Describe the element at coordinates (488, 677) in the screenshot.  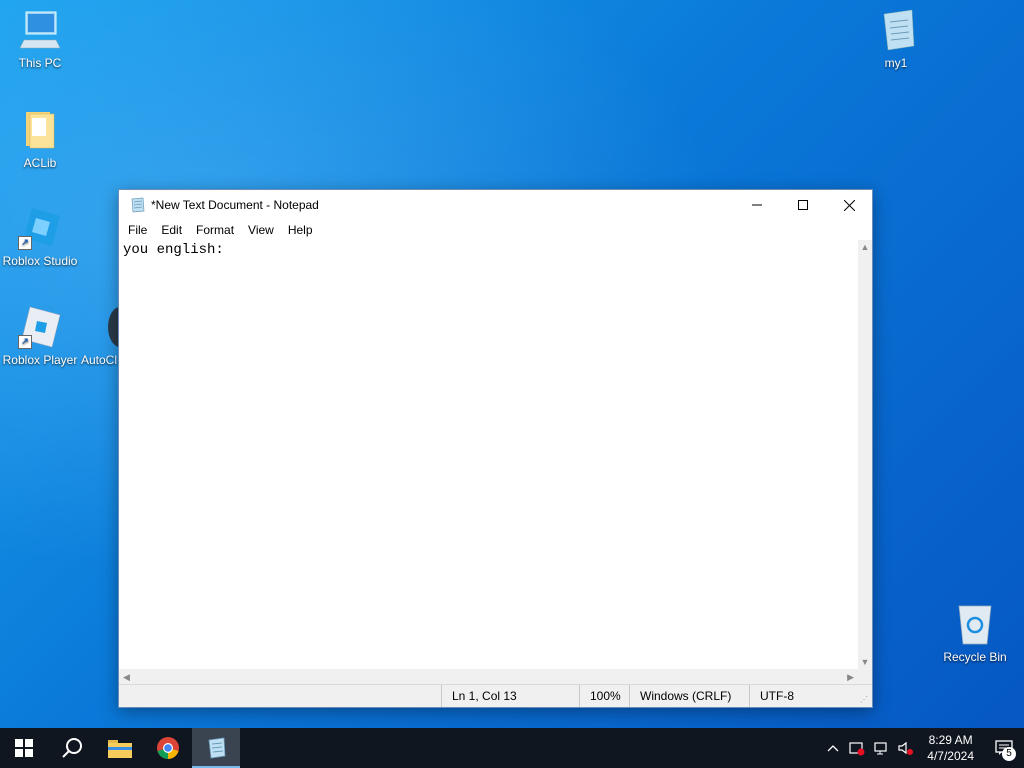
I see `horizontal-scrollbar: ◀ ▶` at that location.